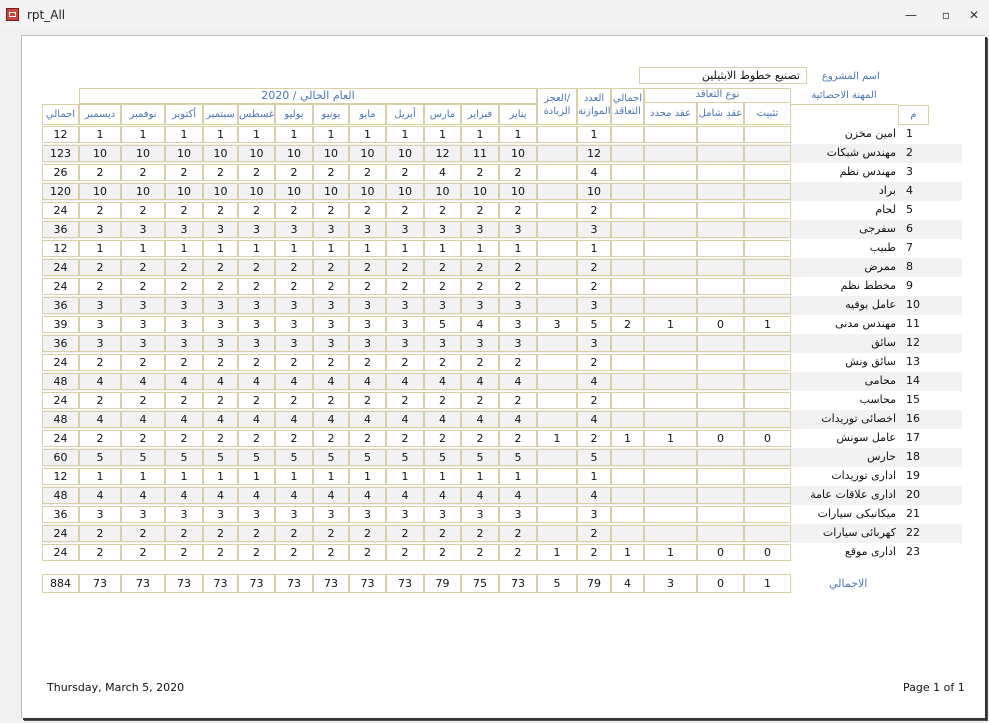  Describe the element at coordinates (913, 361) in the screenshot. I see `row-number: 13` at that location.